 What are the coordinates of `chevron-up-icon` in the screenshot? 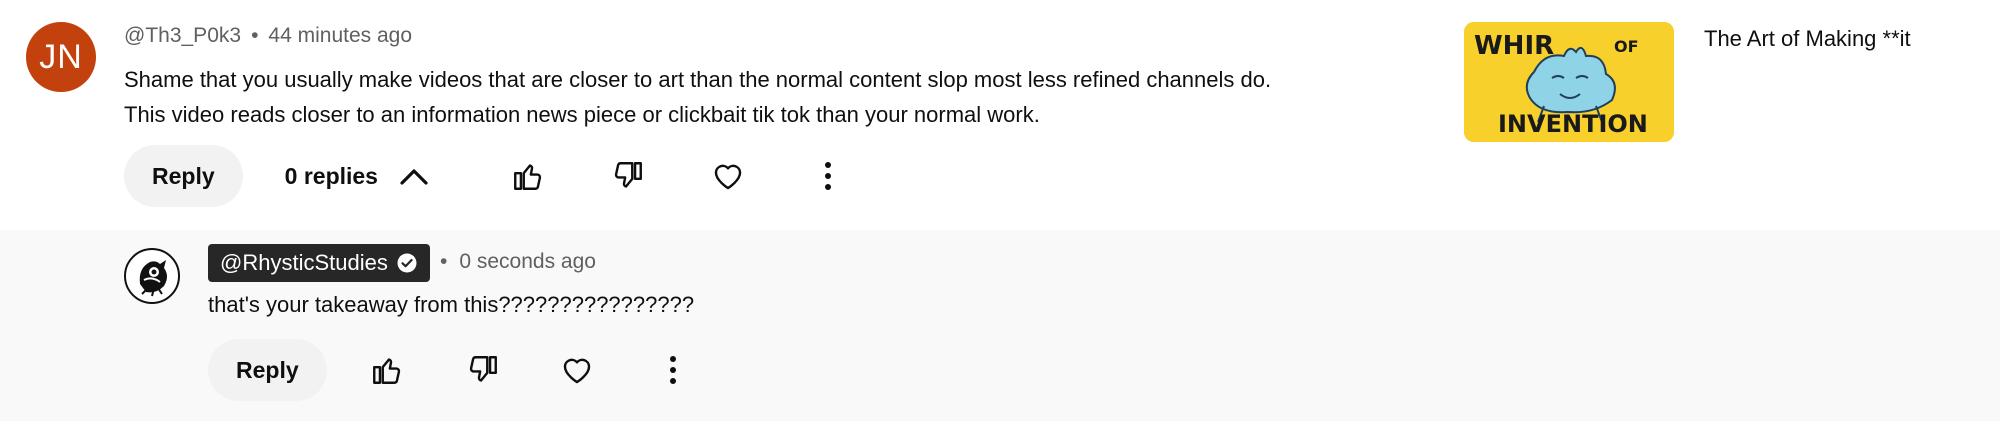 It's located at (414, 177).